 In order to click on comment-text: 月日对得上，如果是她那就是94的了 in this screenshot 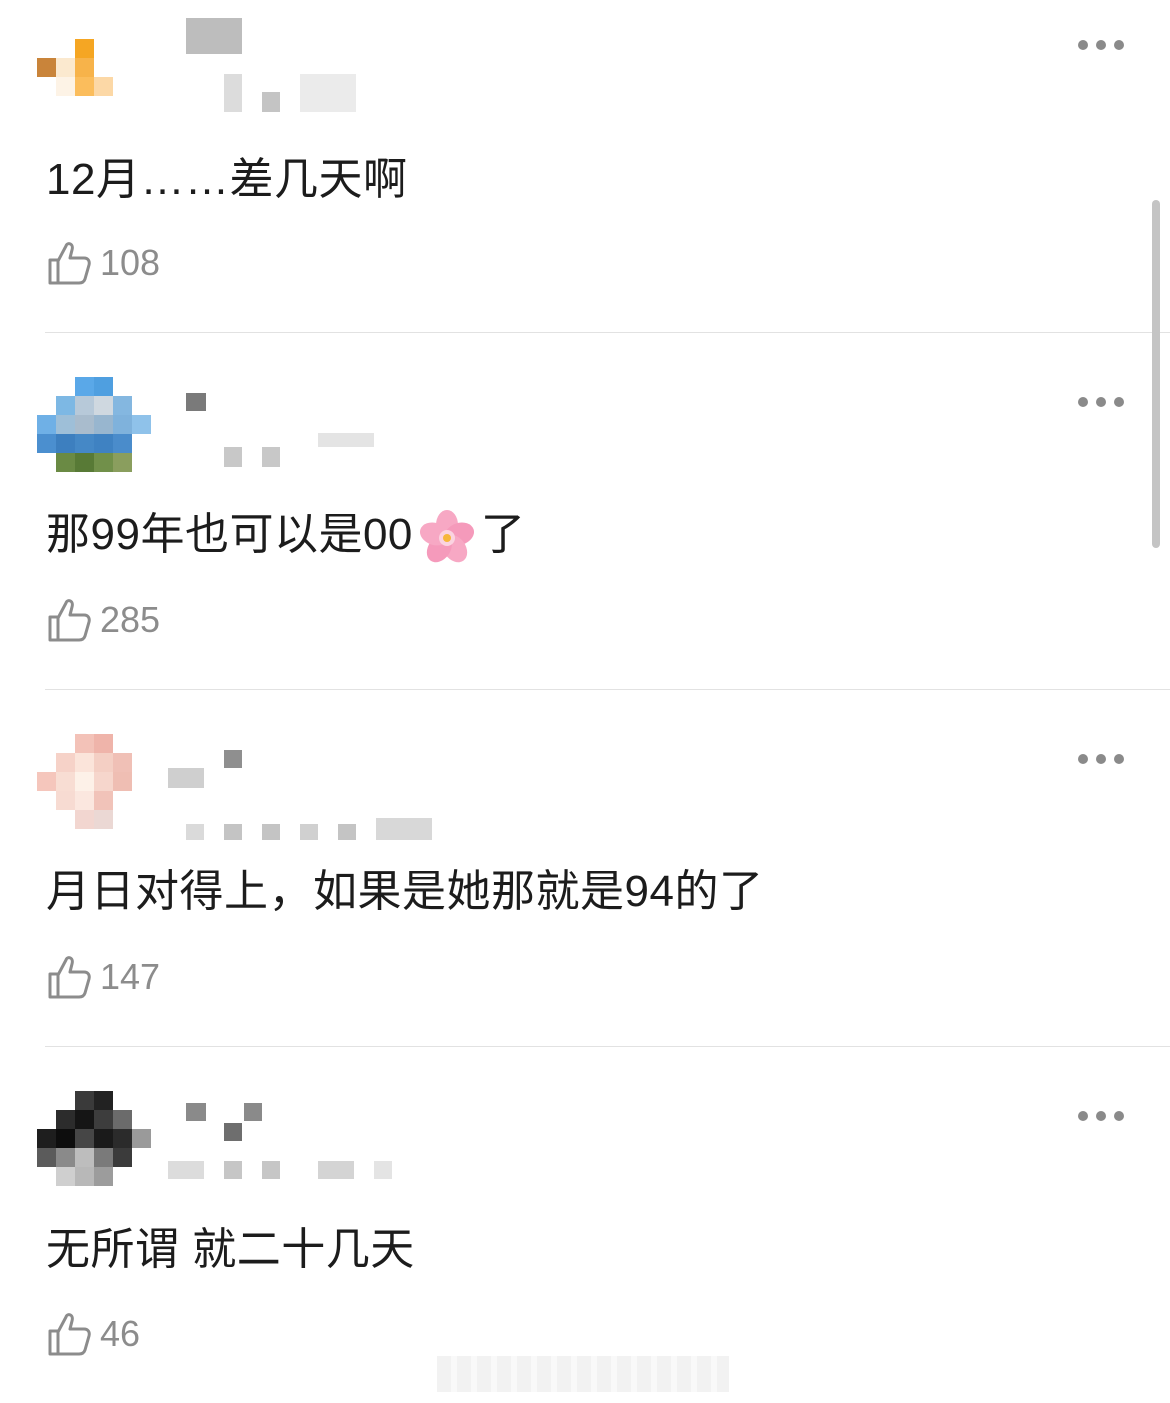, I will do `click(405, 891)`.